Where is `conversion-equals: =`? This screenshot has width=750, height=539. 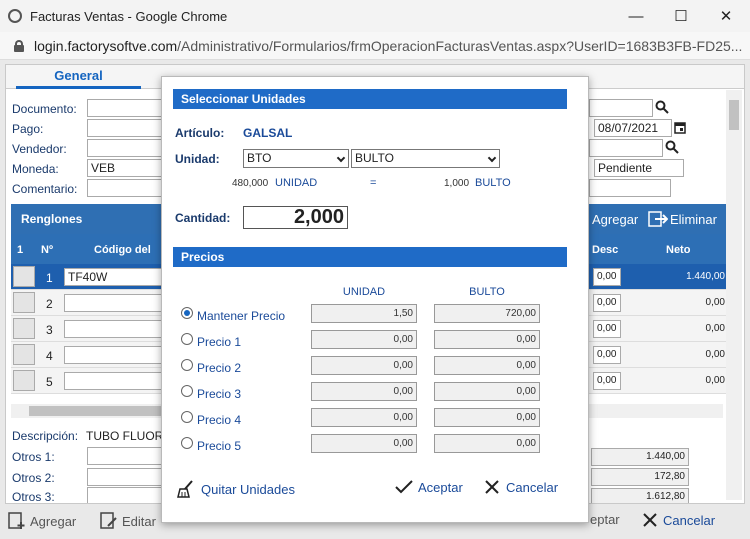 conversion-equals: = is located at coordinates (373, 183).